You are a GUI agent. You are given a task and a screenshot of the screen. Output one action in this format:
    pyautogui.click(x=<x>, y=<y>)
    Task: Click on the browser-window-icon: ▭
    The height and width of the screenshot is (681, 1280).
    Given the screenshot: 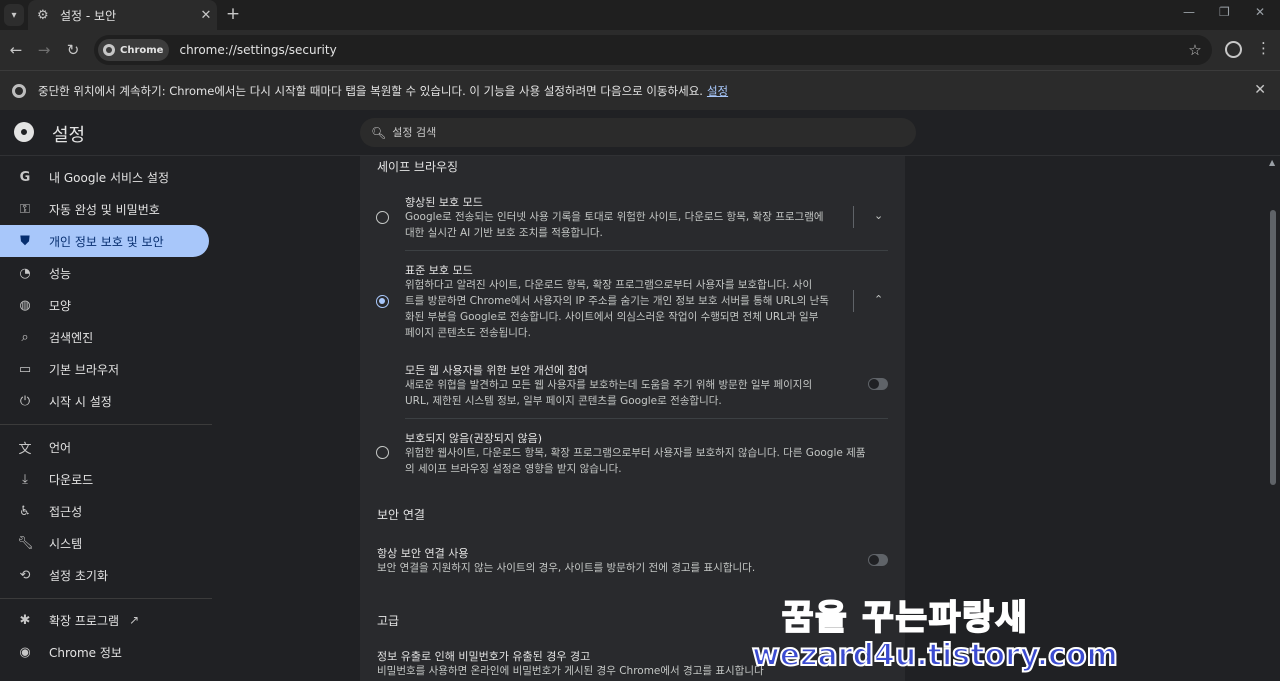 What is the action you would take?
    pyautogui.click(x=25, y=369)
    